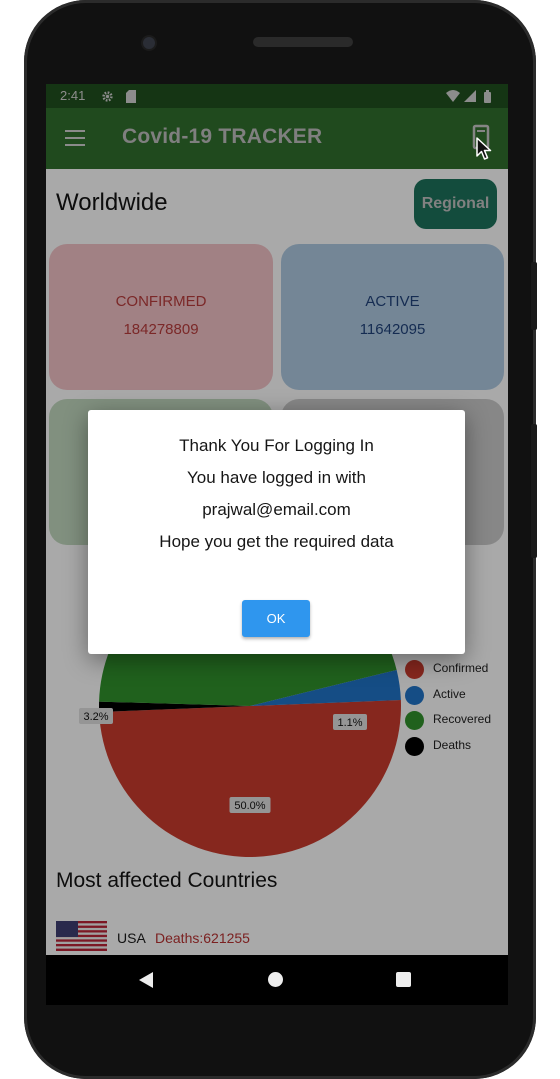 The image size is (560, 1079). What do you see at coordinates (146, 980) in the screenshot?
I see `back-icon` at bounding box center [146, 980].